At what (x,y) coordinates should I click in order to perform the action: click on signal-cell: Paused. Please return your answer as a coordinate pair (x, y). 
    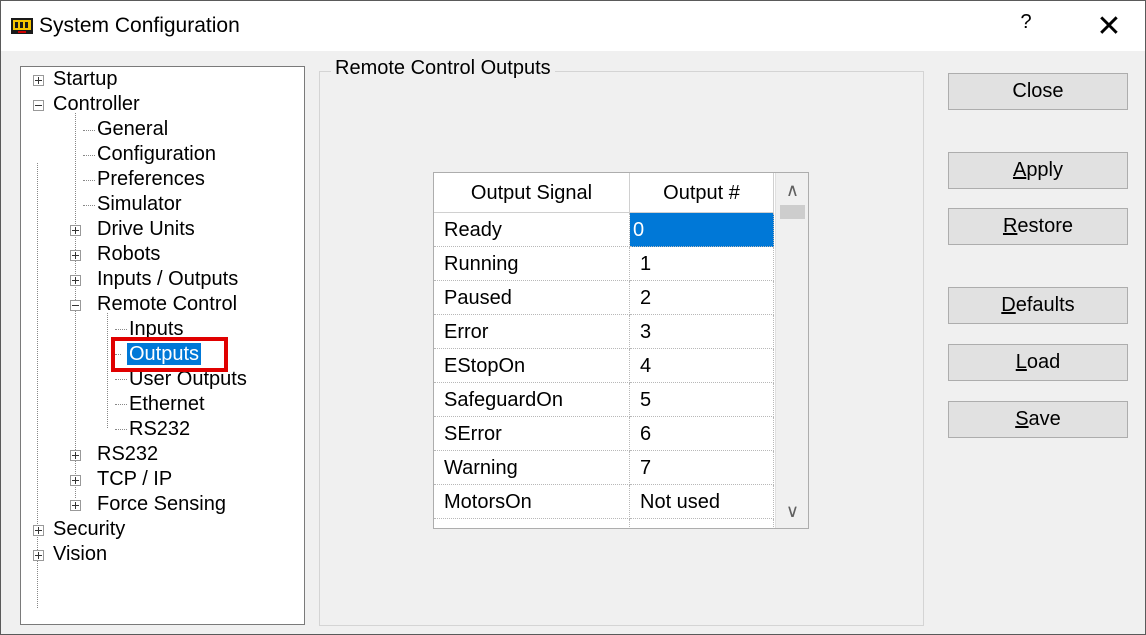
    Looking at the image, I should click on (532, 298).